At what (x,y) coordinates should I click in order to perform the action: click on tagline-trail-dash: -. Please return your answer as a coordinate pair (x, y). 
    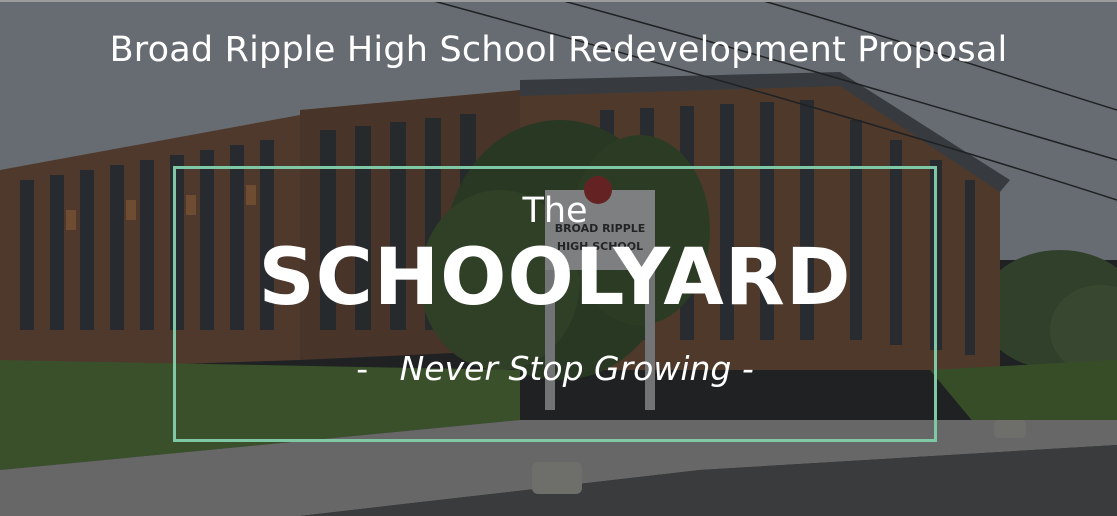
    Looking at the image, I should click on (747, 368).